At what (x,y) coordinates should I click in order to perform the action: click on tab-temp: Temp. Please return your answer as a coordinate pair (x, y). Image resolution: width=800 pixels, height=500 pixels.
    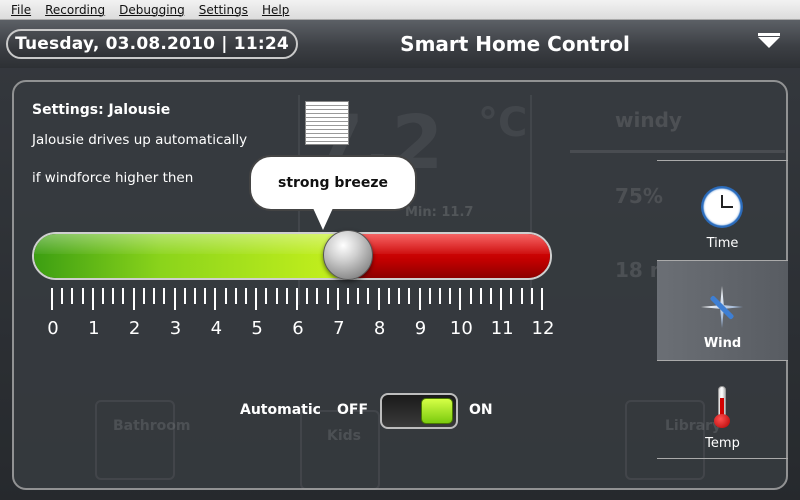
    Looking at the image, I should click on (722, 410).